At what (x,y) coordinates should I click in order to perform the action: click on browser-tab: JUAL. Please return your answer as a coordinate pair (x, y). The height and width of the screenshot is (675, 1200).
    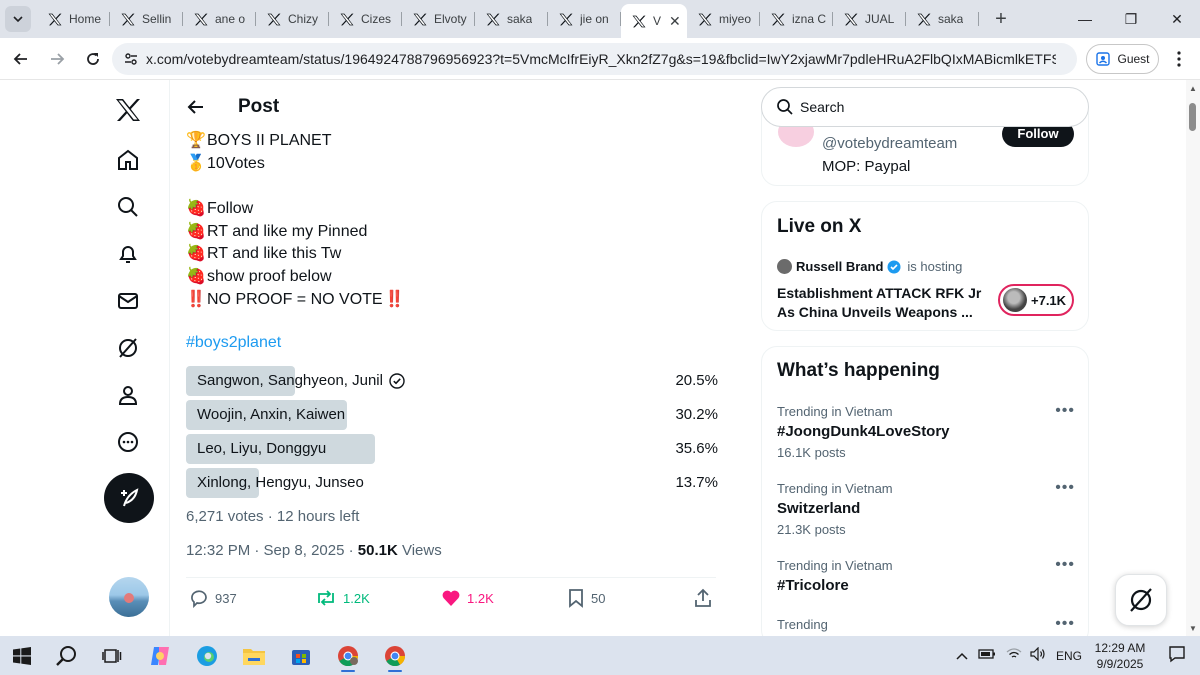
    Looking at the image, I should click on (869, 19).